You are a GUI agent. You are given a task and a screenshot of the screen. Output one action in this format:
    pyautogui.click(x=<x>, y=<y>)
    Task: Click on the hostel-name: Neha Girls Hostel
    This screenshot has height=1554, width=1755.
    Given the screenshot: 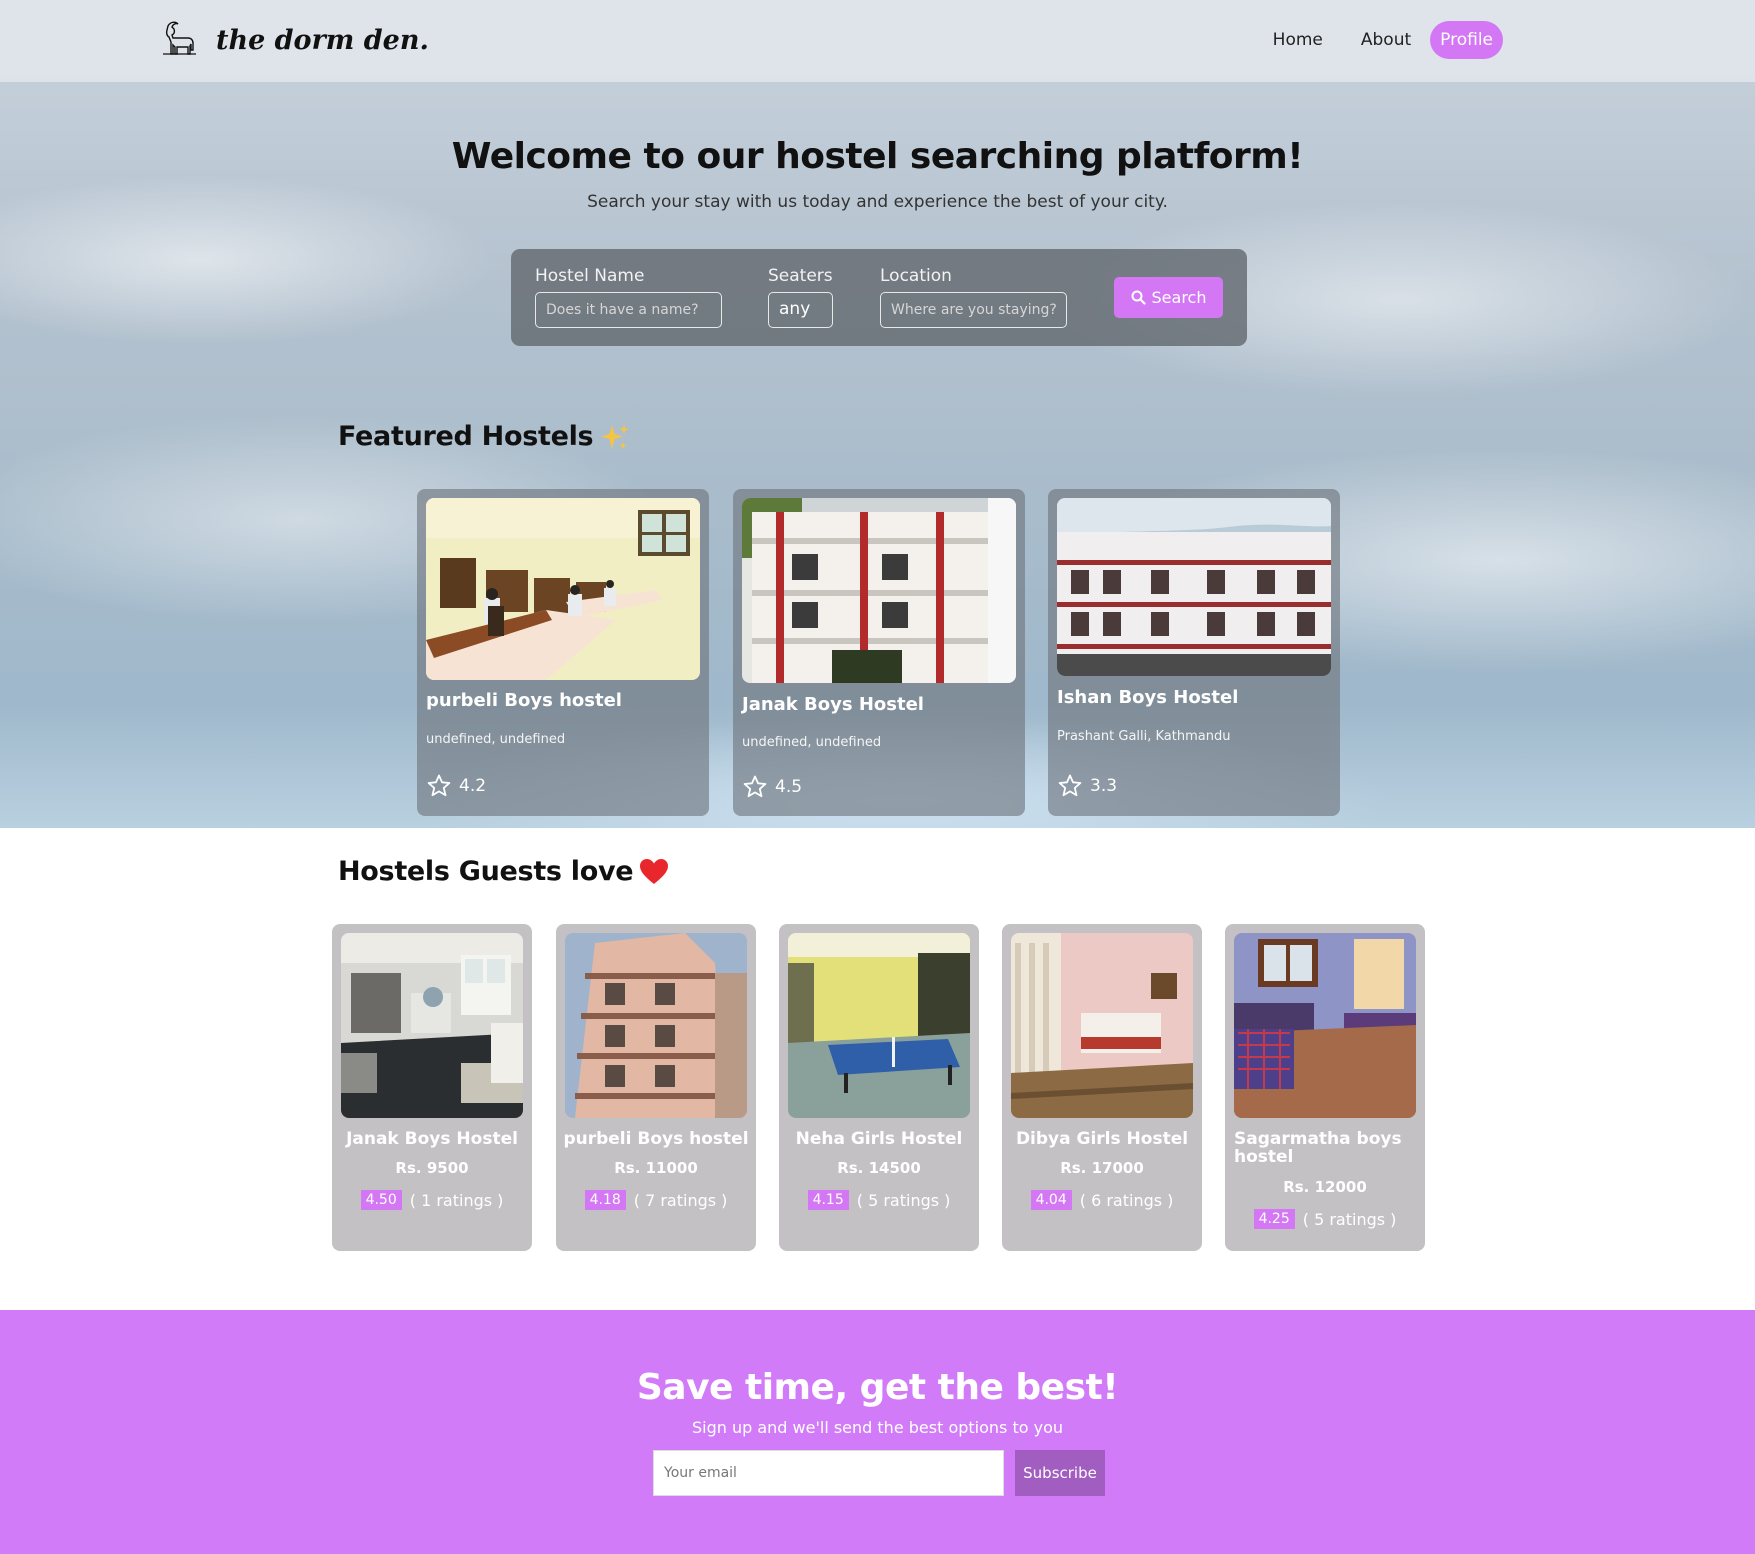 What is the action you would take?
    pyautogui.click(x=879, y=1139)
    